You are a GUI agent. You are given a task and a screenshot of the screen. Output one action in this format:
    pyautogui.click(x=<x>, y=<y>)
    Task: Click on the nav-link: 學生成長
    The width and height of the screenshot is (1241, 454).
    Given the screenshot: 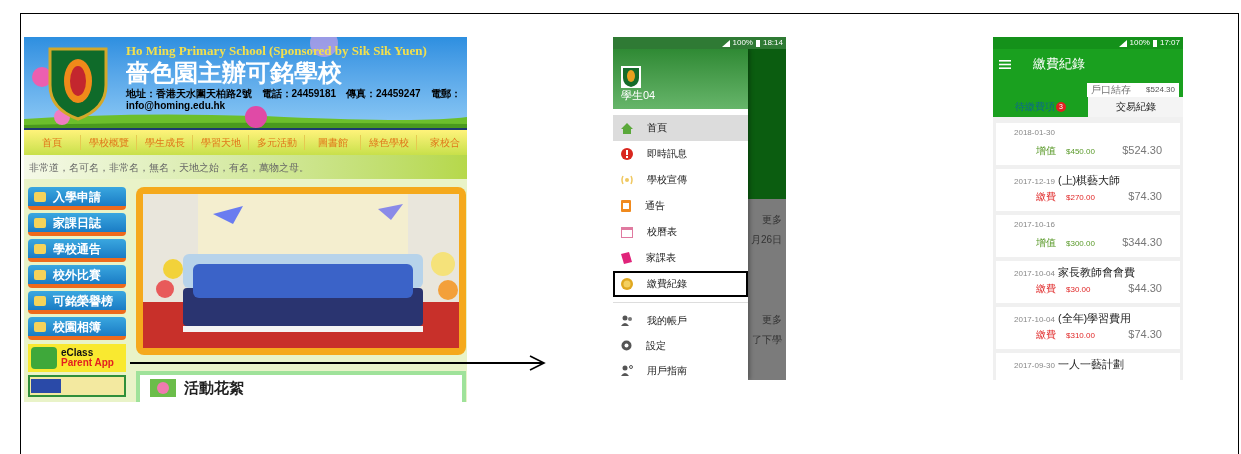 What is the action you would take?
    pyautogui.click(x=164, y=142)
    